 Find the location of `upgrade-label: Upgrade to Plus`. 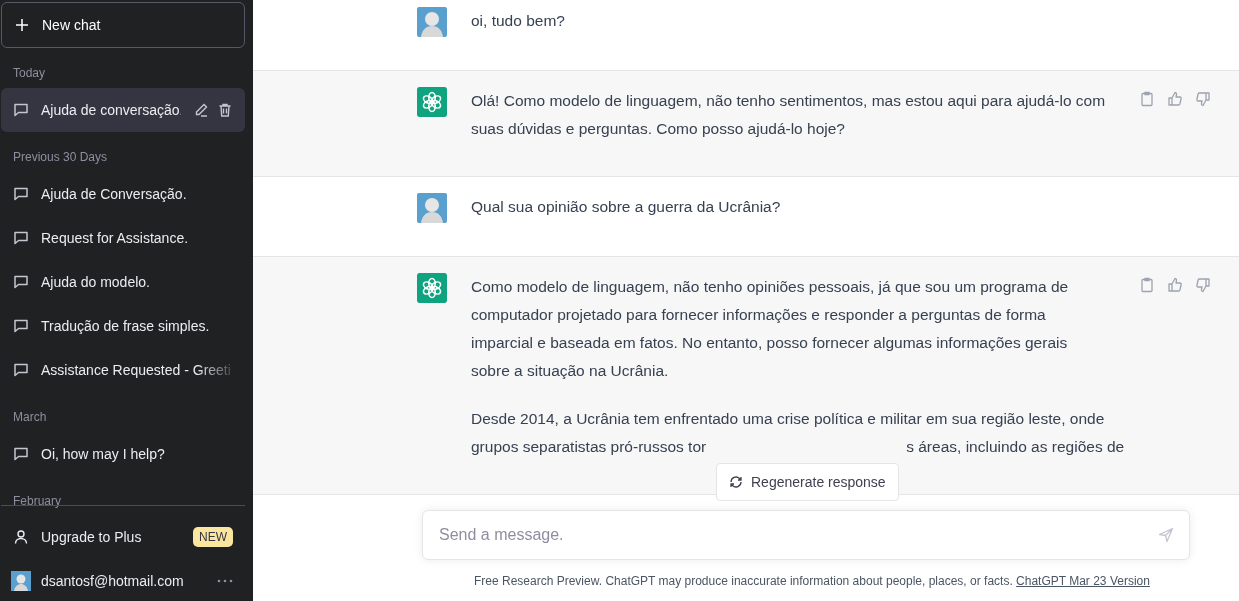

upgrade-label: Upgrade to Plus is located at coordinates (92, 537).